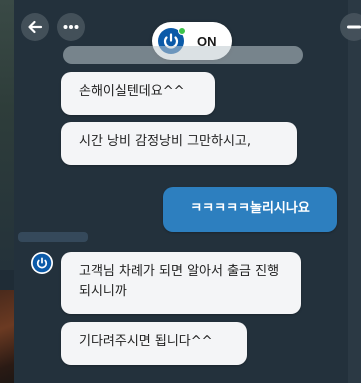 The height and width of the screenshot is (383, 361). What do you see at coordinates (181, 283) in the screenshot?
I see `agent-message: 고객님 차례가 되면 알아서 출금 진행 되시니까` at bounding box center [181, 283].